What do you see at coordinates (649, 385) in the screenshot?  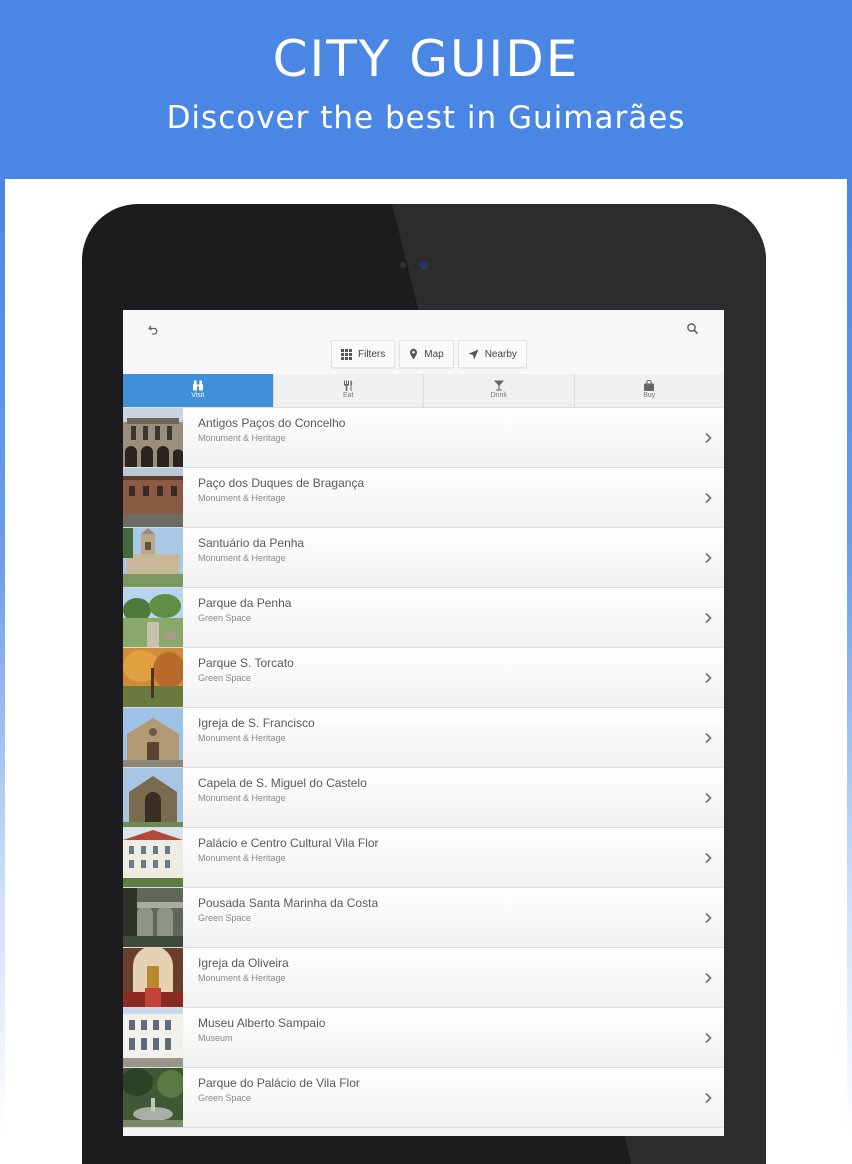 I see `shopping-bag-icon` at bounding box center [649, 385].